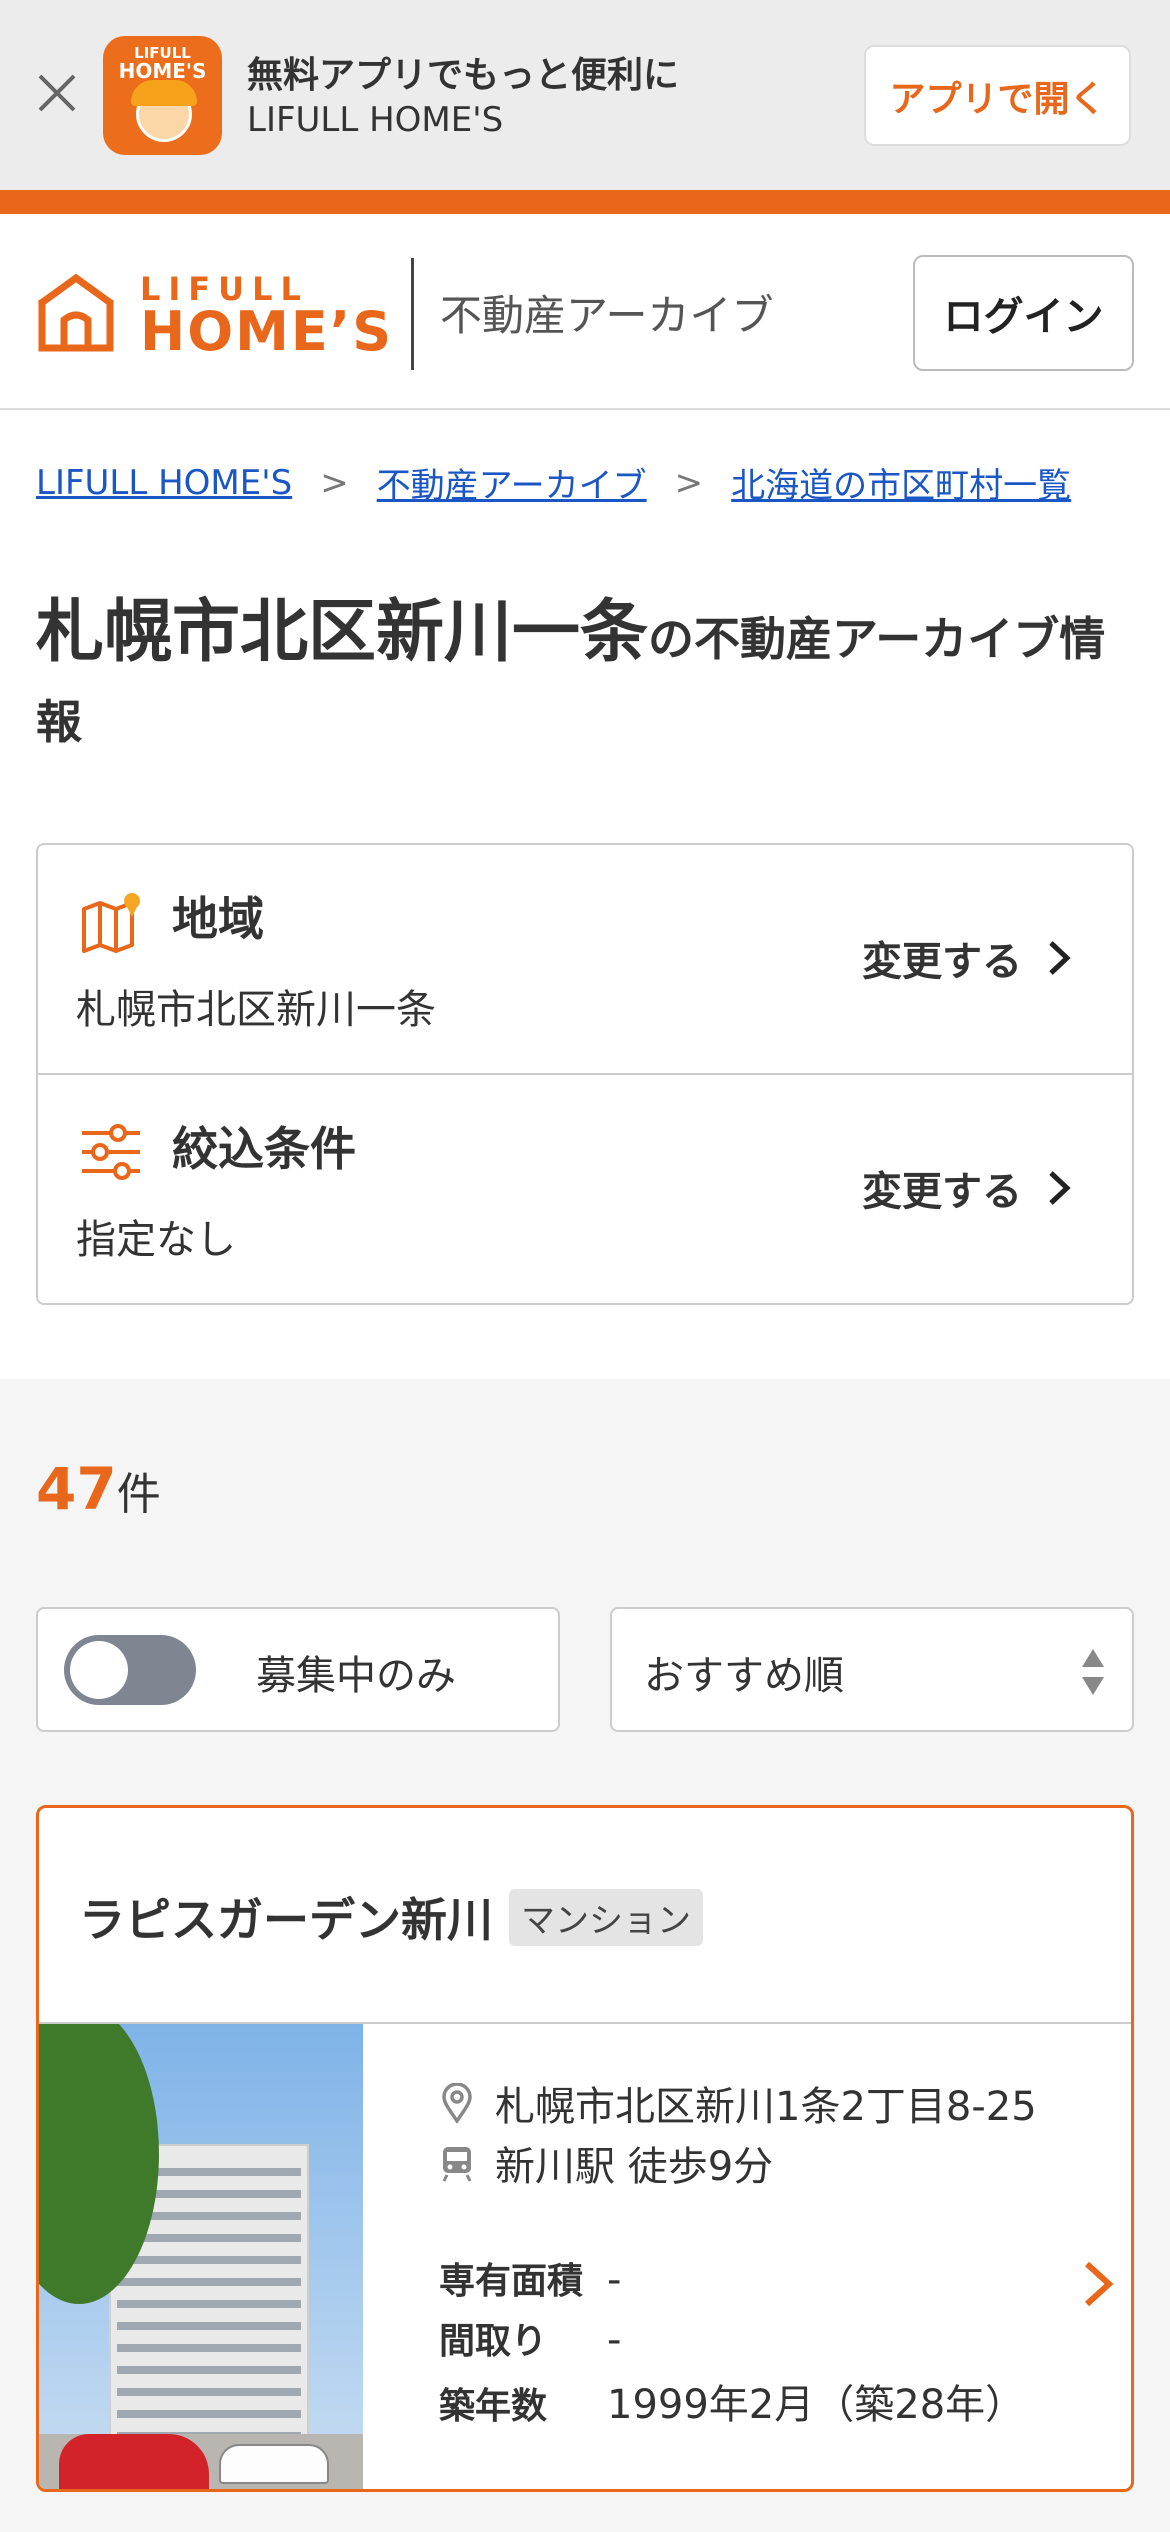 This screenshot has width=1170, height=2532. I want to click on conditions-change-button: 変更する, so click(967, 1188).